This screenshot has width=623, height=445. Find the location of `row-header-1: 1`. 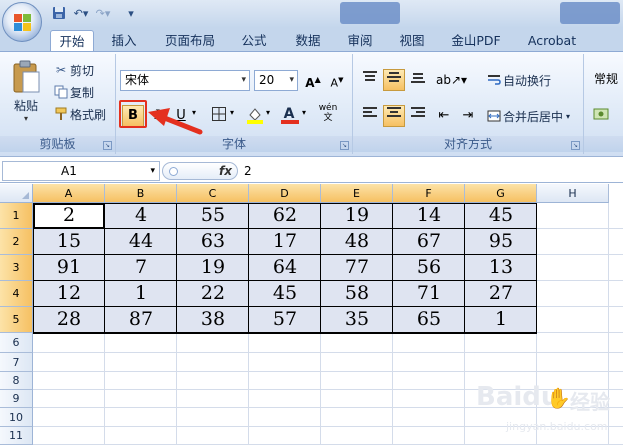

row-header-1: 1 is located at coordinates (16, 216).